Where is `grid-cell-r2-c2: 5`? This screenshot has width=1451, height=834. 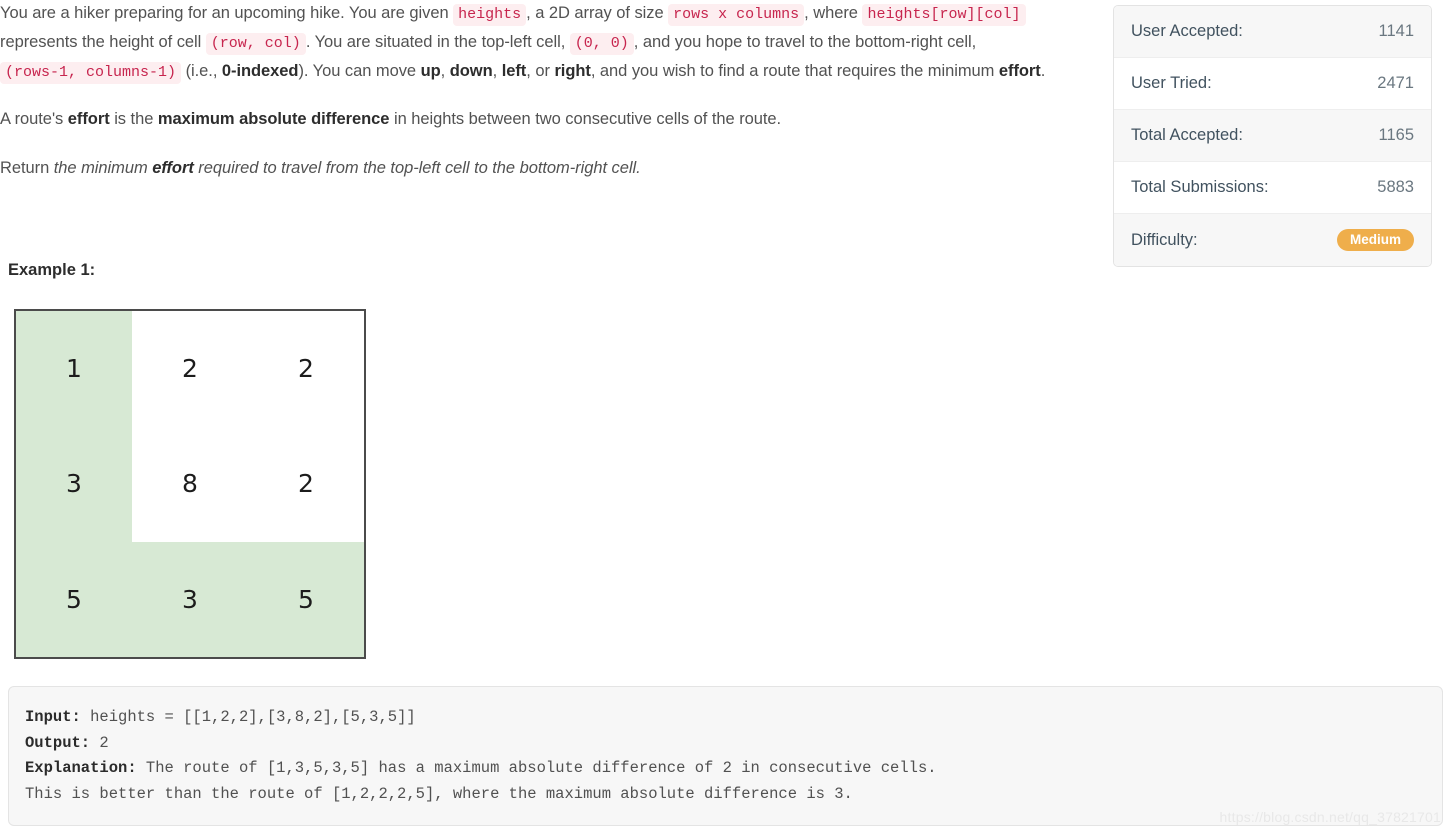 grid-cell-r2-c2: 5 is located at coordinates (306, 599).